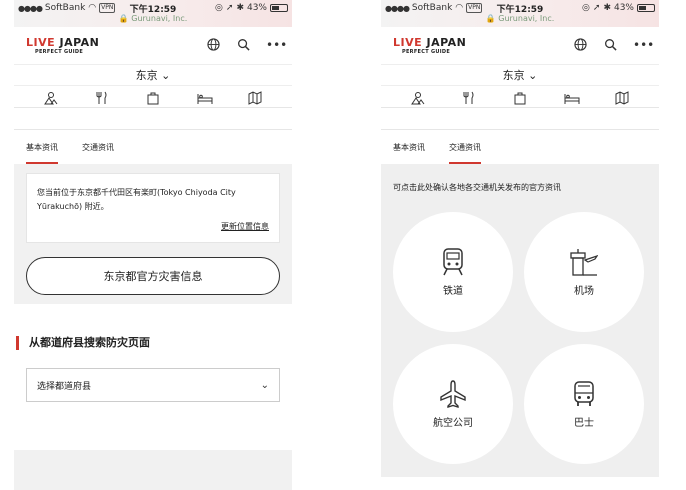 This screenshot has width=686, height=490. What do you see at coordinates (453, 291) in the screenshot?
I see `option-label: 铁道` at bounding box center [453, 291].